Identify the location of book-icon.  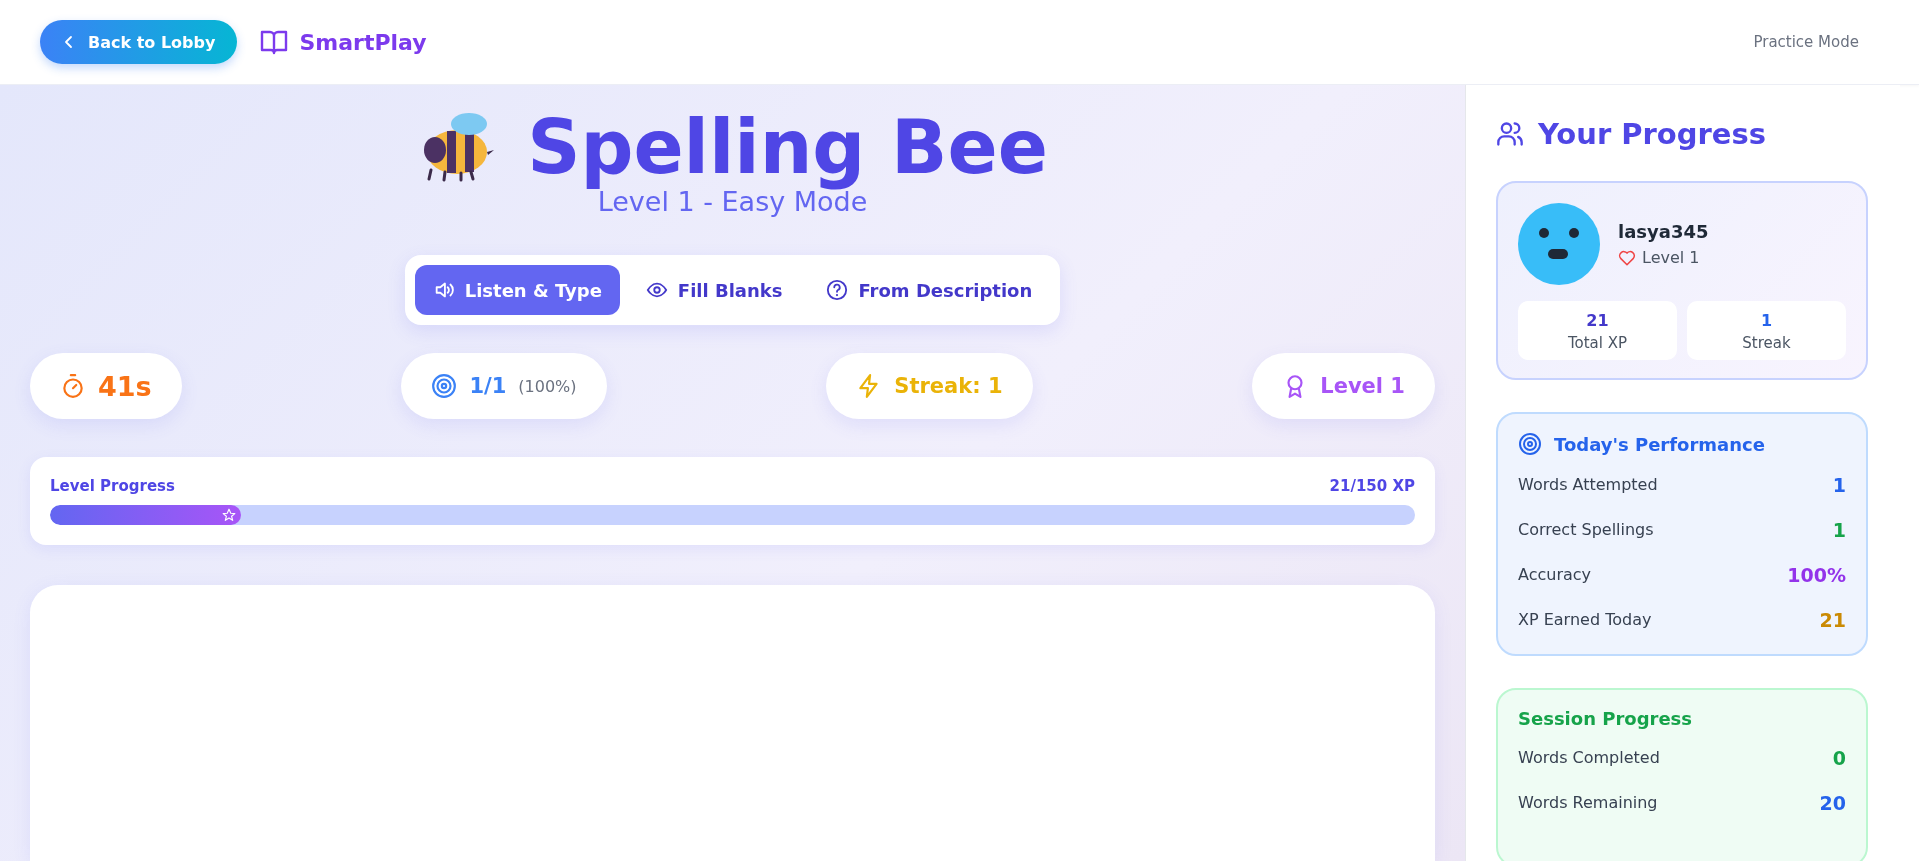
(274, 42).